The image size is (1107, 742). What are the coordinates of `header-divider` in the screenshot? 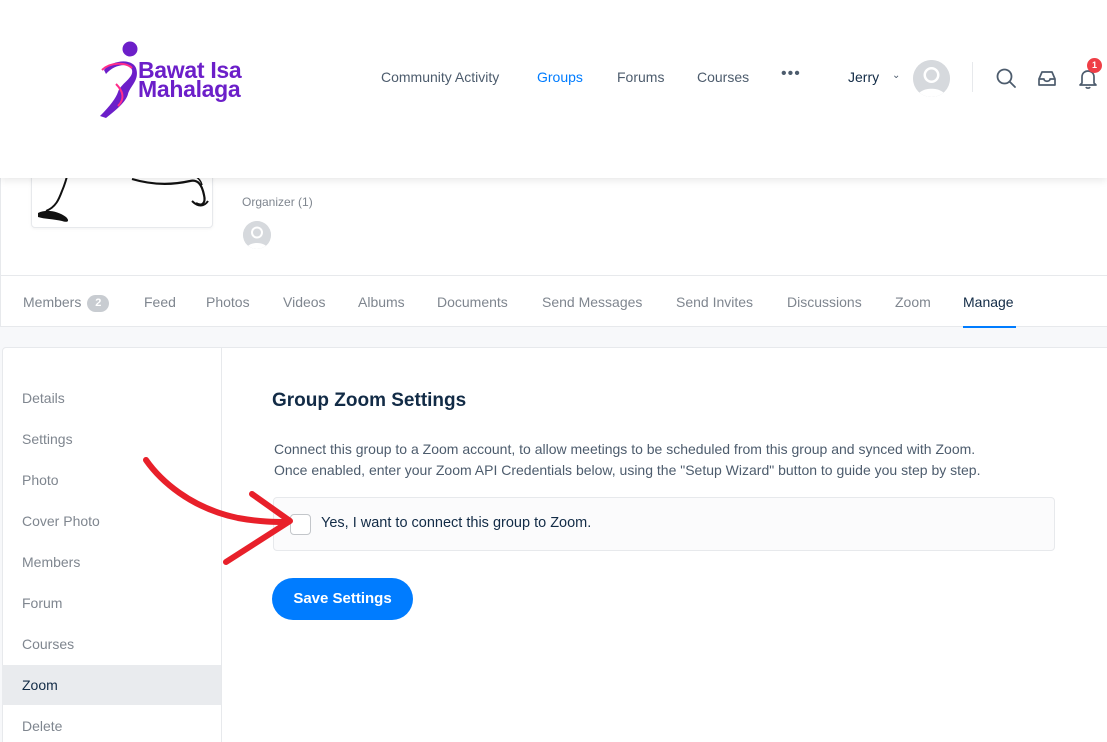 It's located at (972, 77).